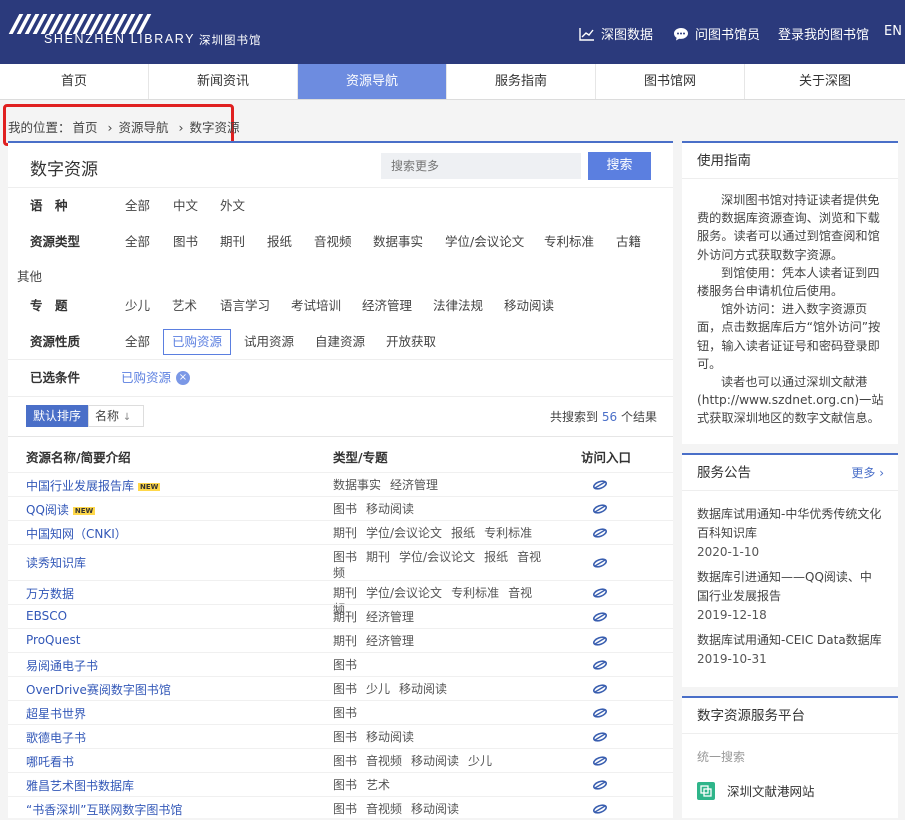 This screenshot has width=905, height=820. Describe the element at coordinates (670, 81) in the screenshot. I see `nav-item-library-network: 图书馆网` at that location.